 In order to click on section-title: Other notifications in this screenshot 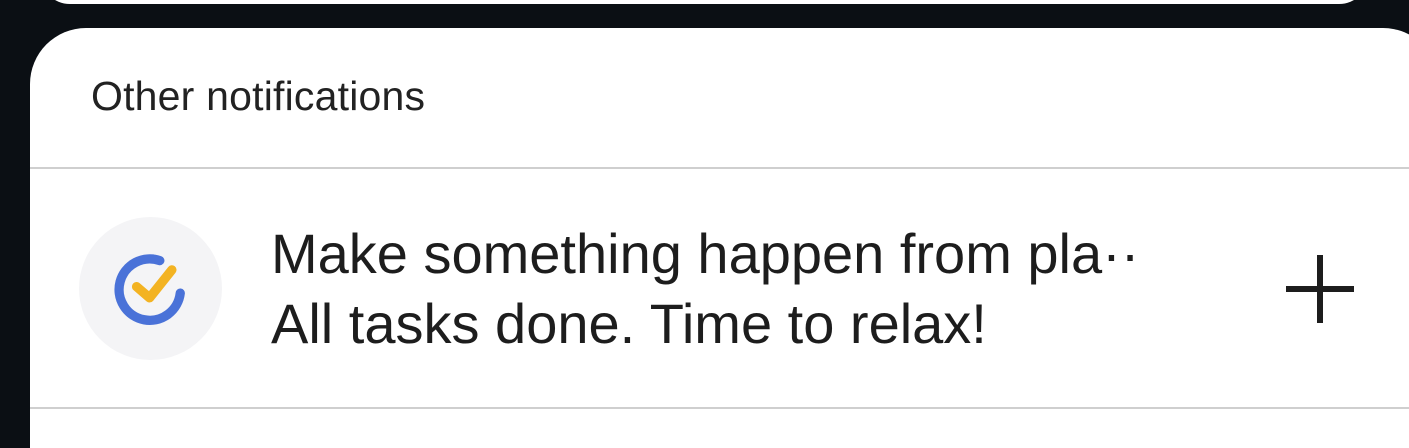, I will do `click(258, 96)`.